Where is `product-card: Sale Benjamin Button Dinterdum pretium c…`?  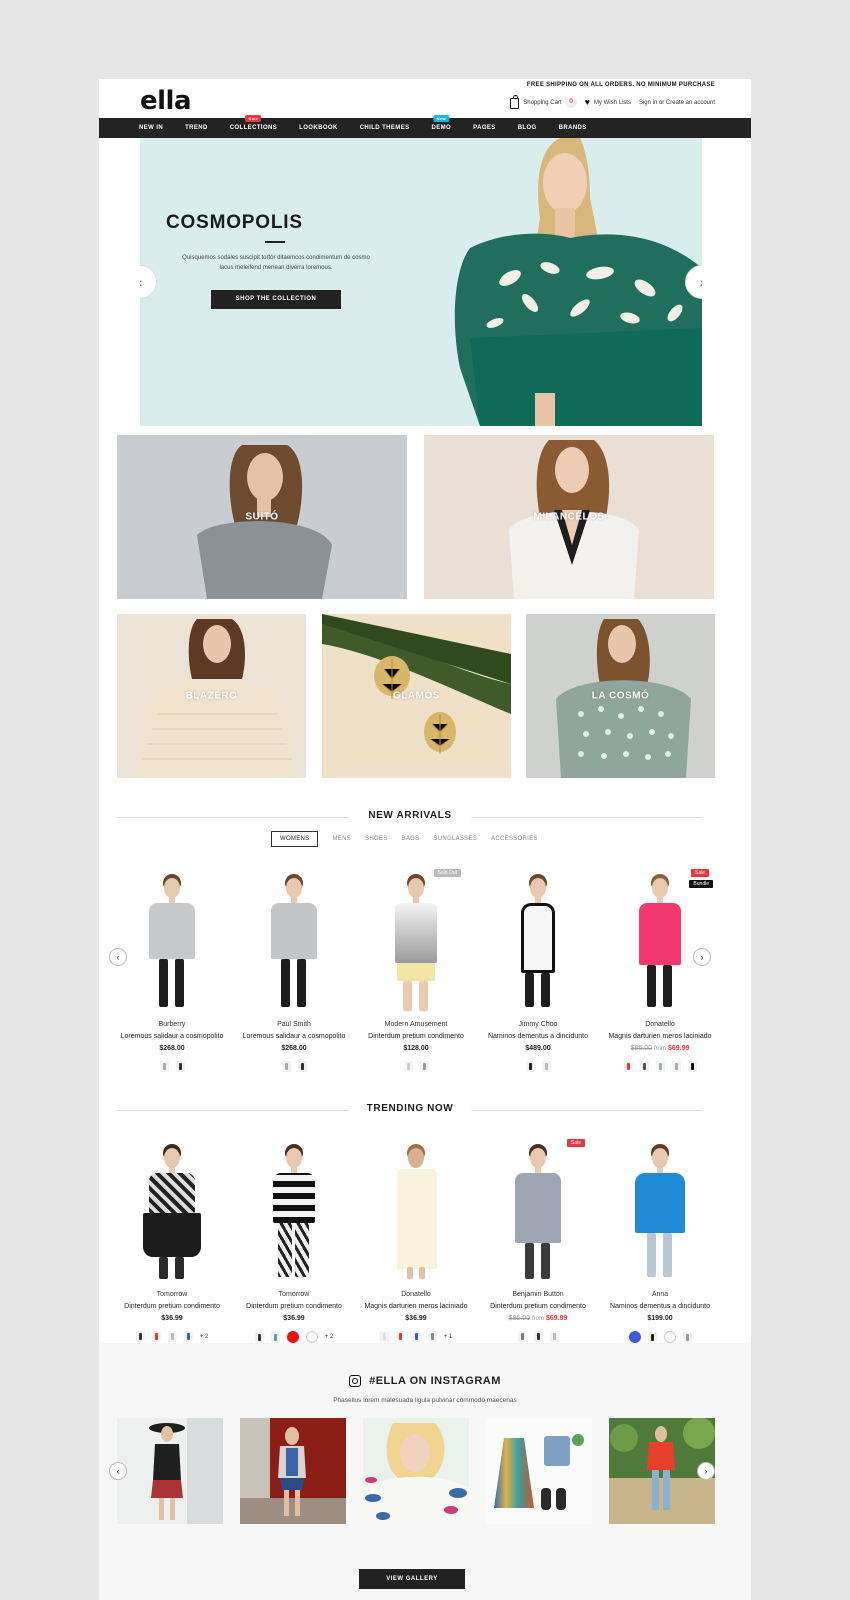
product-card: Sale Benjamin Button Dinterdum pretium c… is located at coordinates (538, 1240).